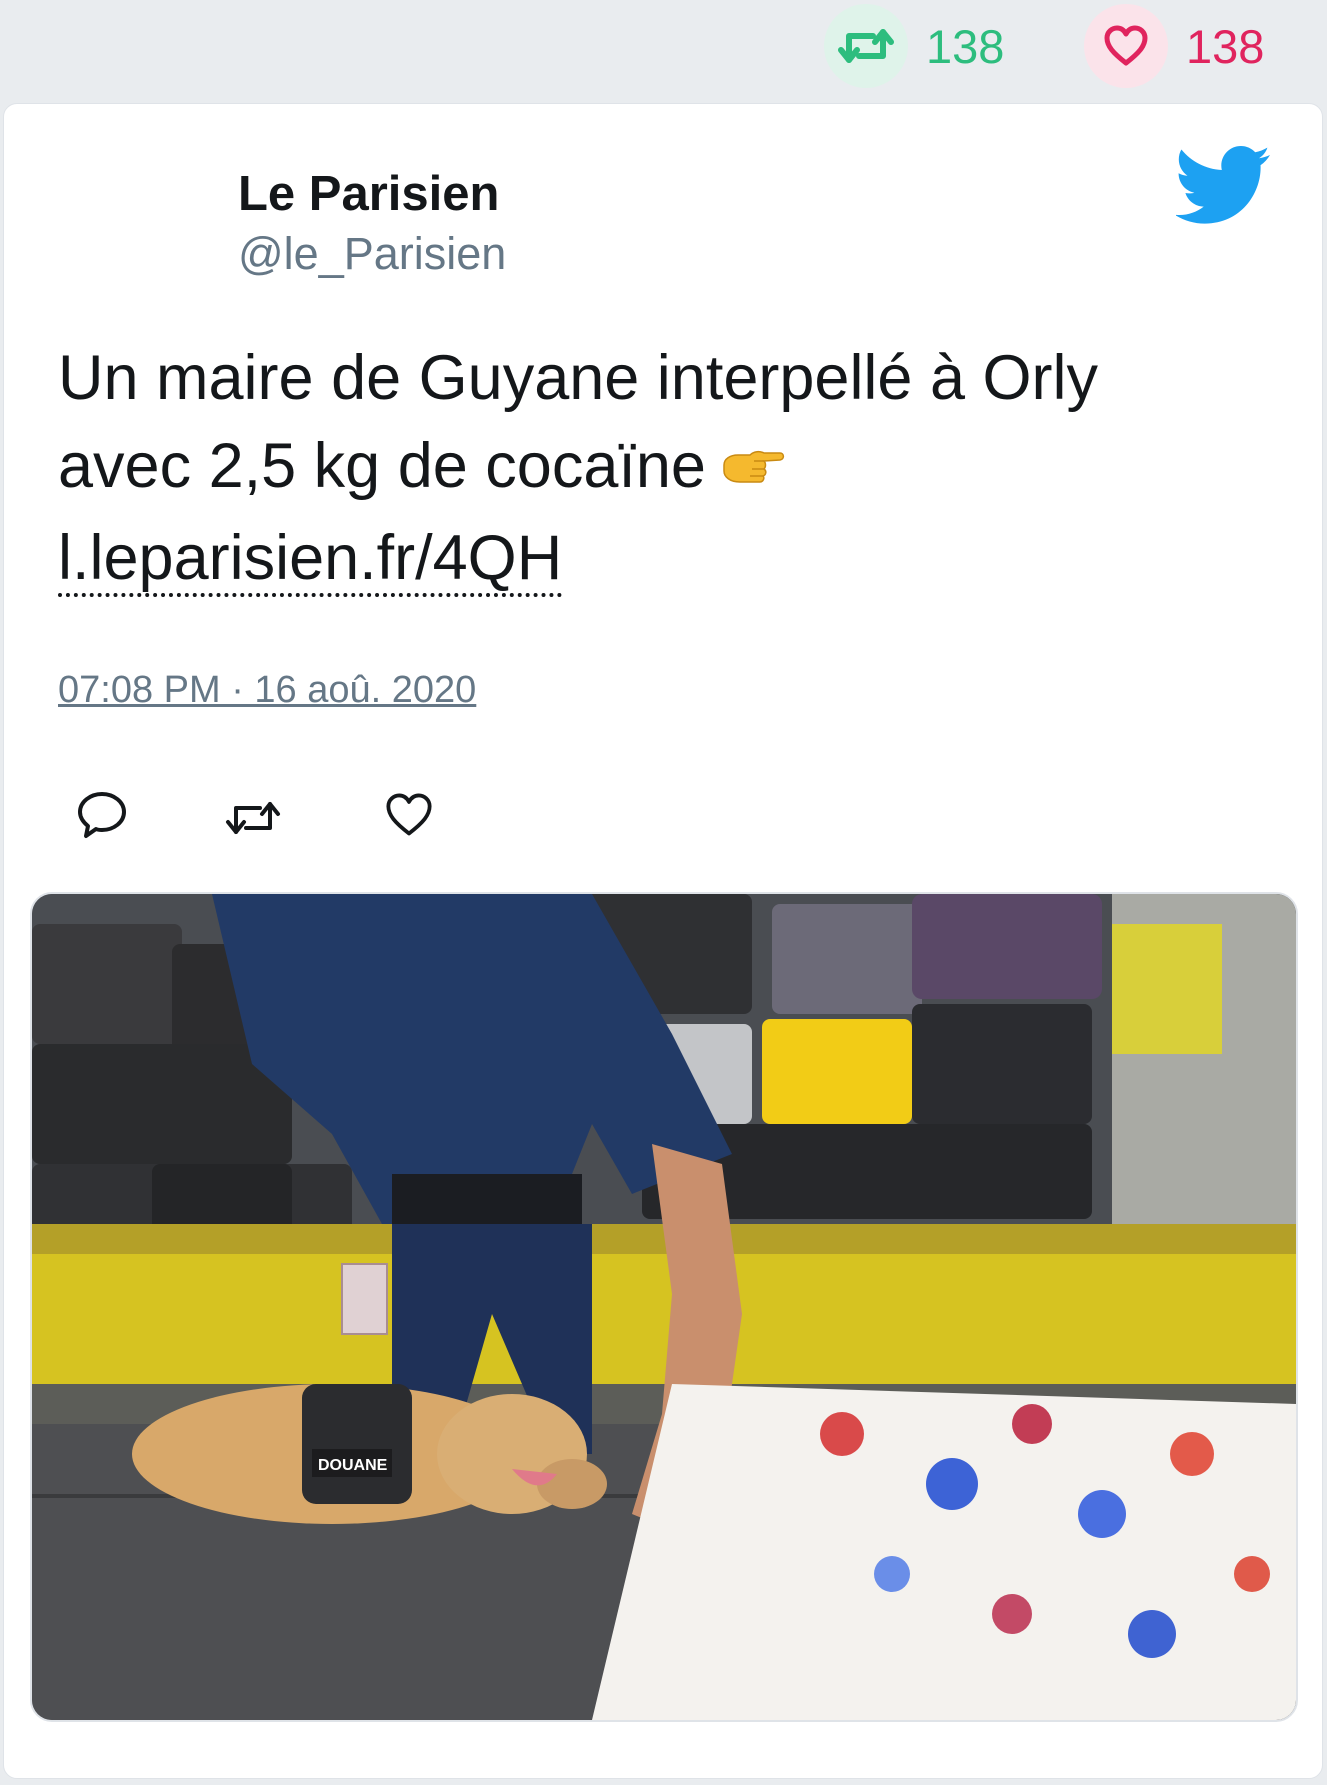  Describe the element at coordinates (866, 46) in the screenshot. I see `retweet-icon` at that location.